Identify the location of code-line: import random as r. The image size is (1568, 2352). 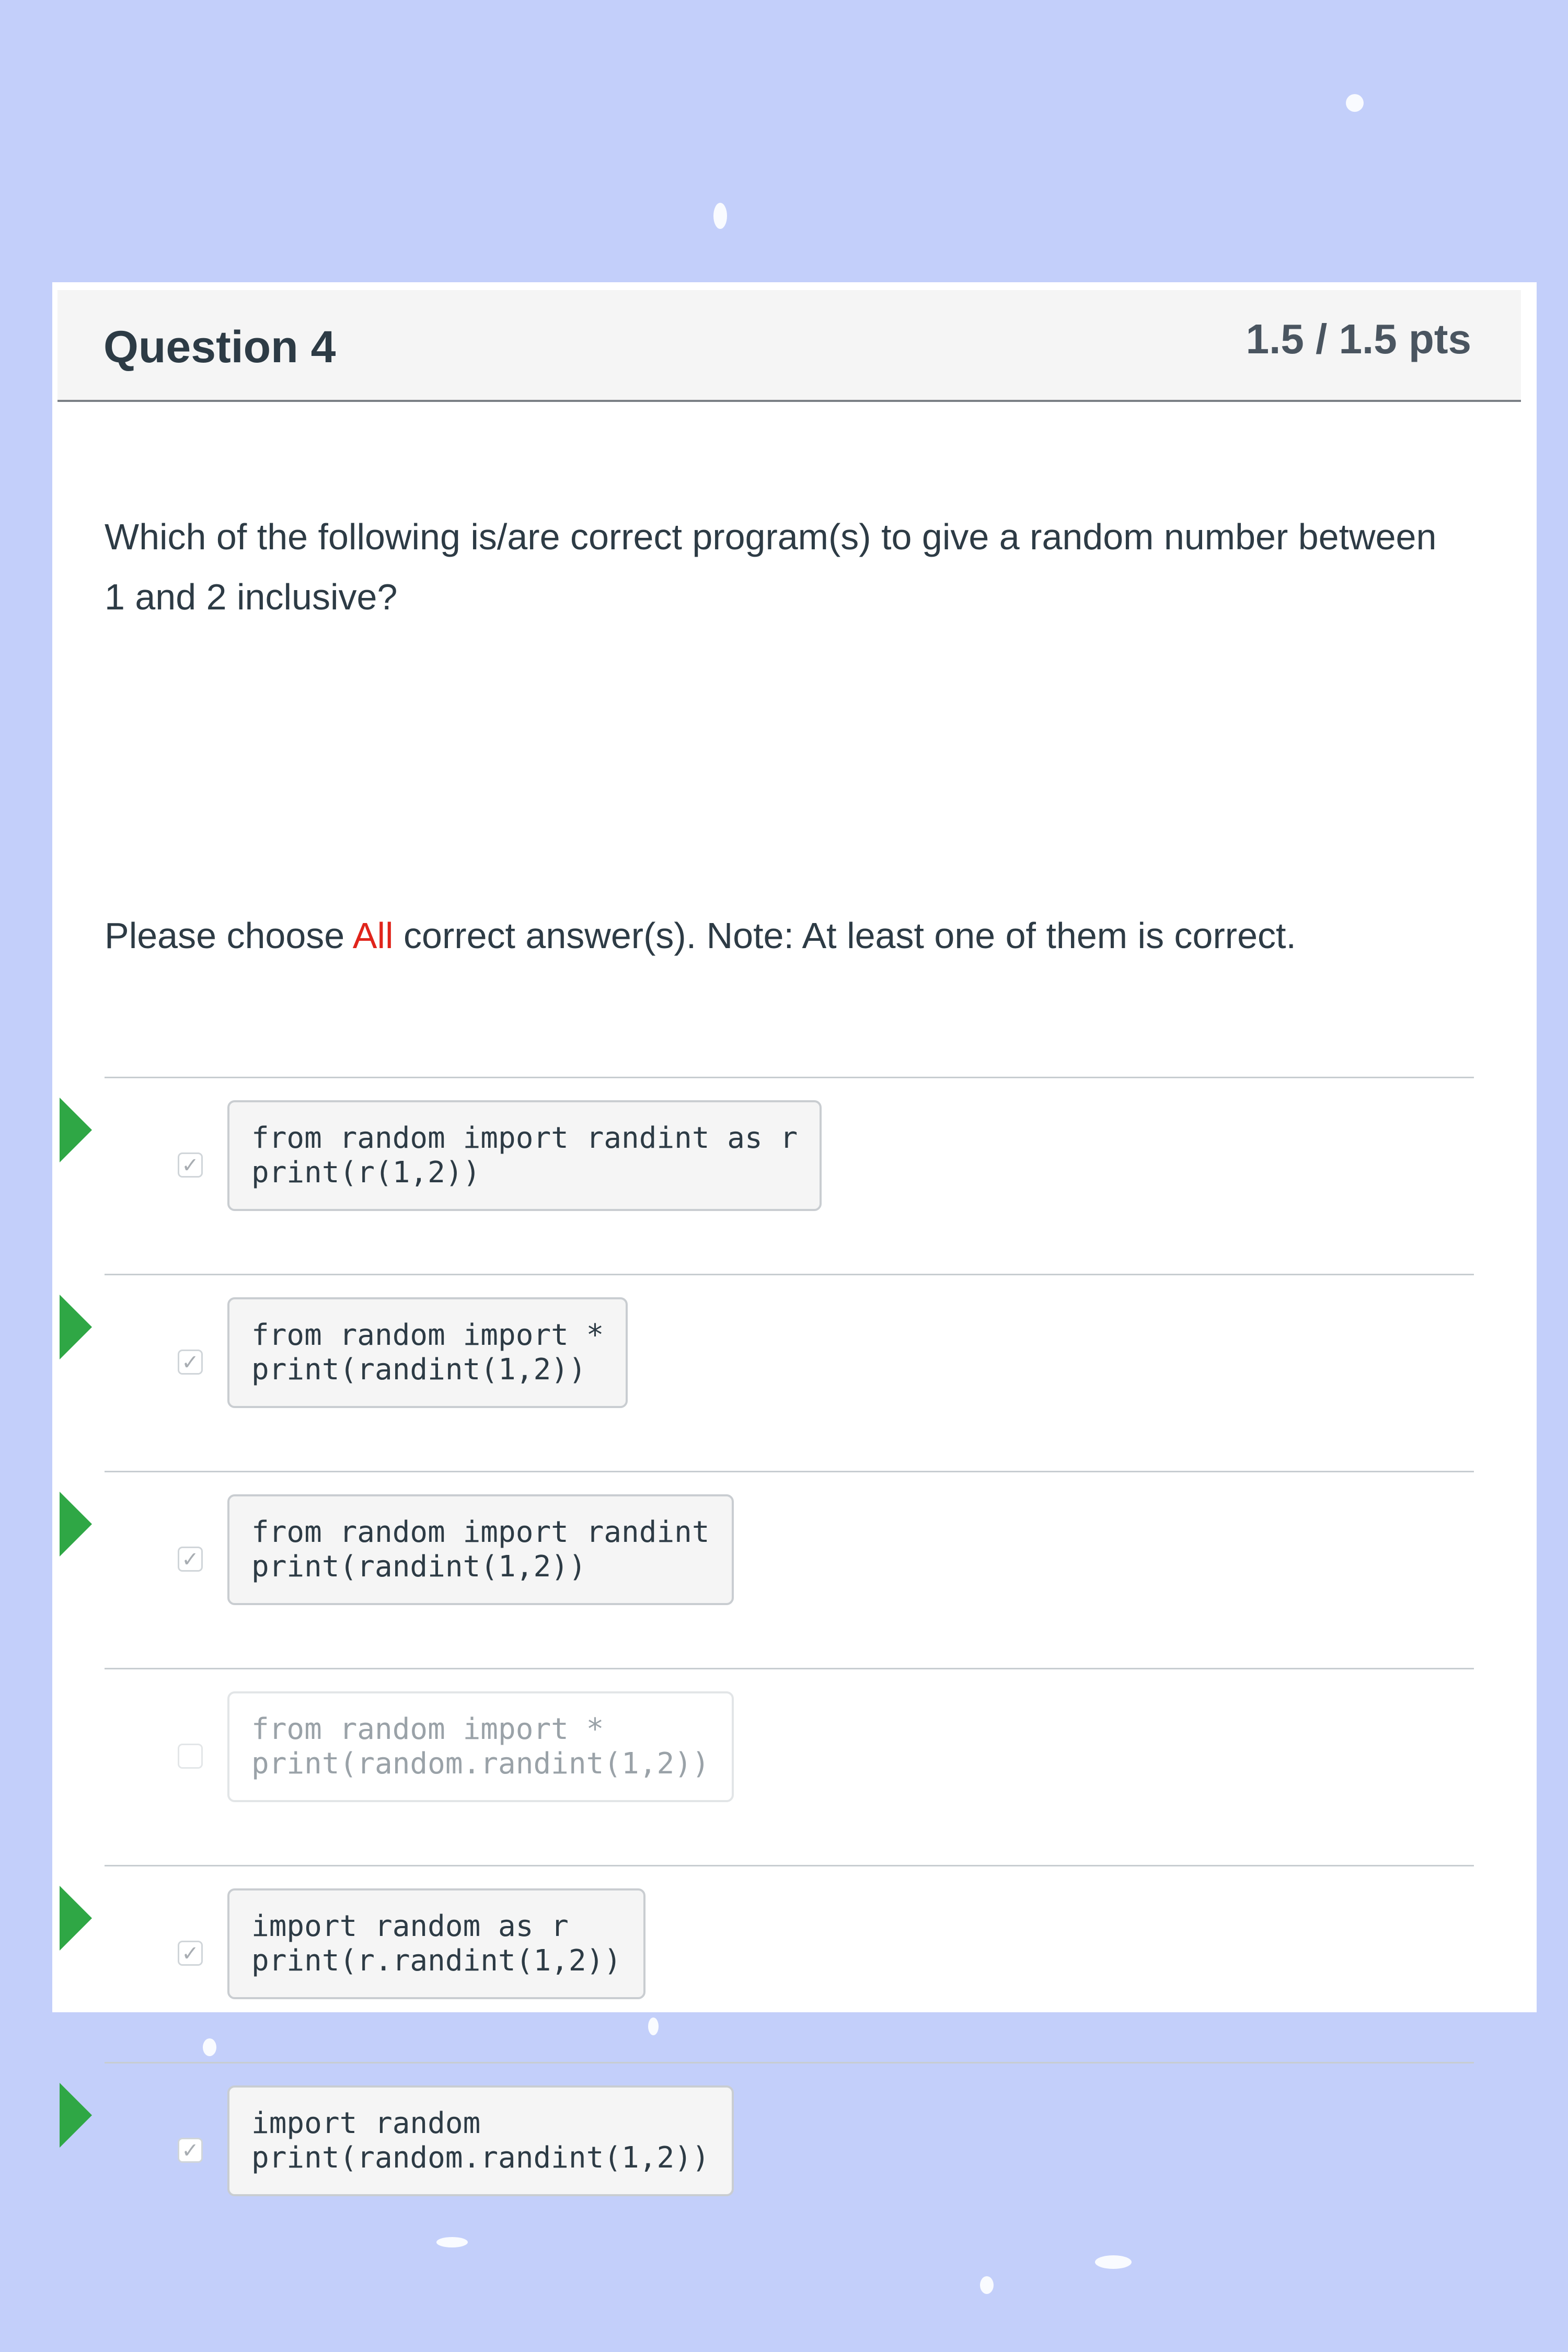
(410, 1926).